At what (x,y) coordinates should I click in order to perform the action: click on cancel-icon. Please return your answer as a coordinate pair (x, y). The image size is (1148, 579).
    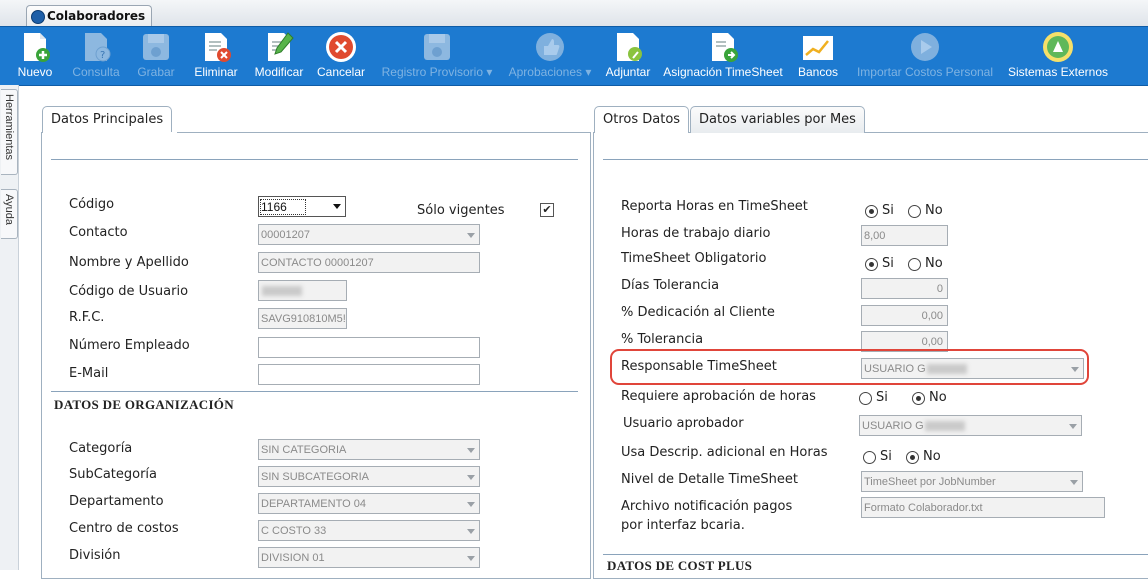
    Looking at the image, I should click on (341, 47).